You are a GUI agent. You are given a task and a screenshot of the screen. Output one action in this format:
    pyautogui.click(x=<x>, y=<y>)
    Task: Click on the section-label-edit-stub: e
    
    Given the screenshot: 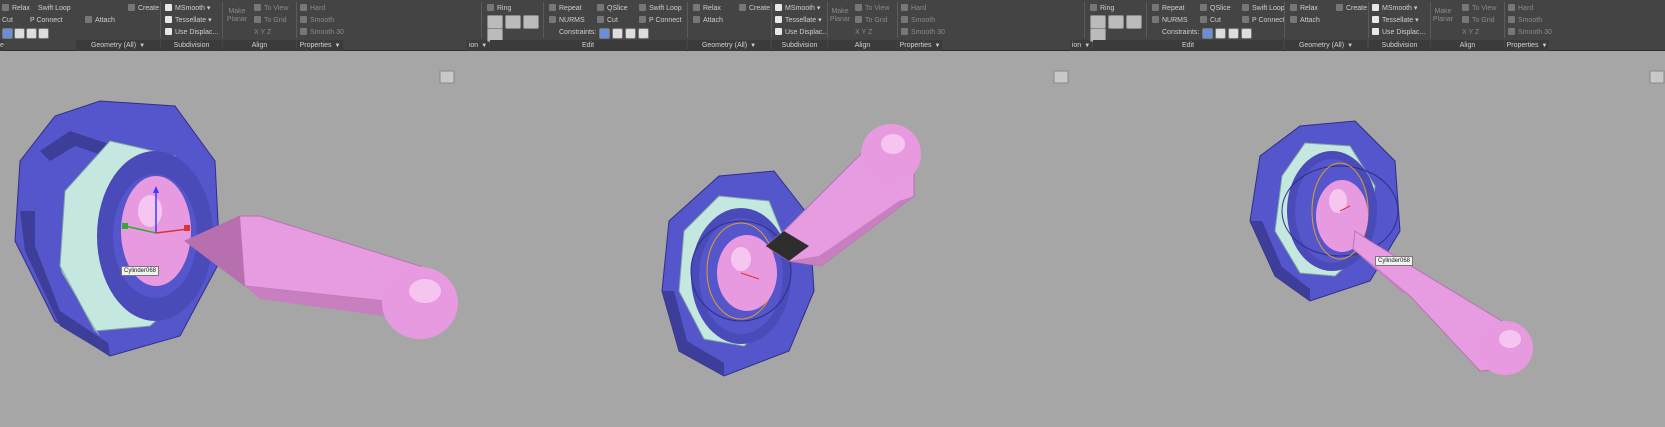 What is the action you would take?
    pyautogui.click(x=2, y=45)
    